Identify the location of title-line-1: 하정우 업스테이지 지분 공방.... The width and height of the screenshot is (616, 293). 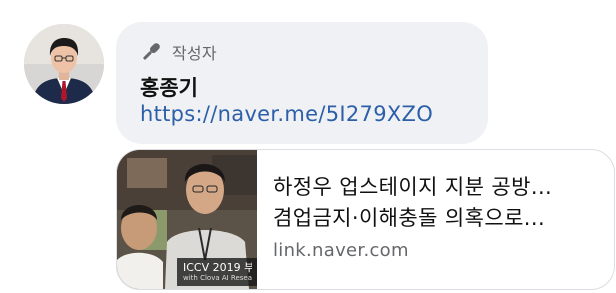
(413, 187).